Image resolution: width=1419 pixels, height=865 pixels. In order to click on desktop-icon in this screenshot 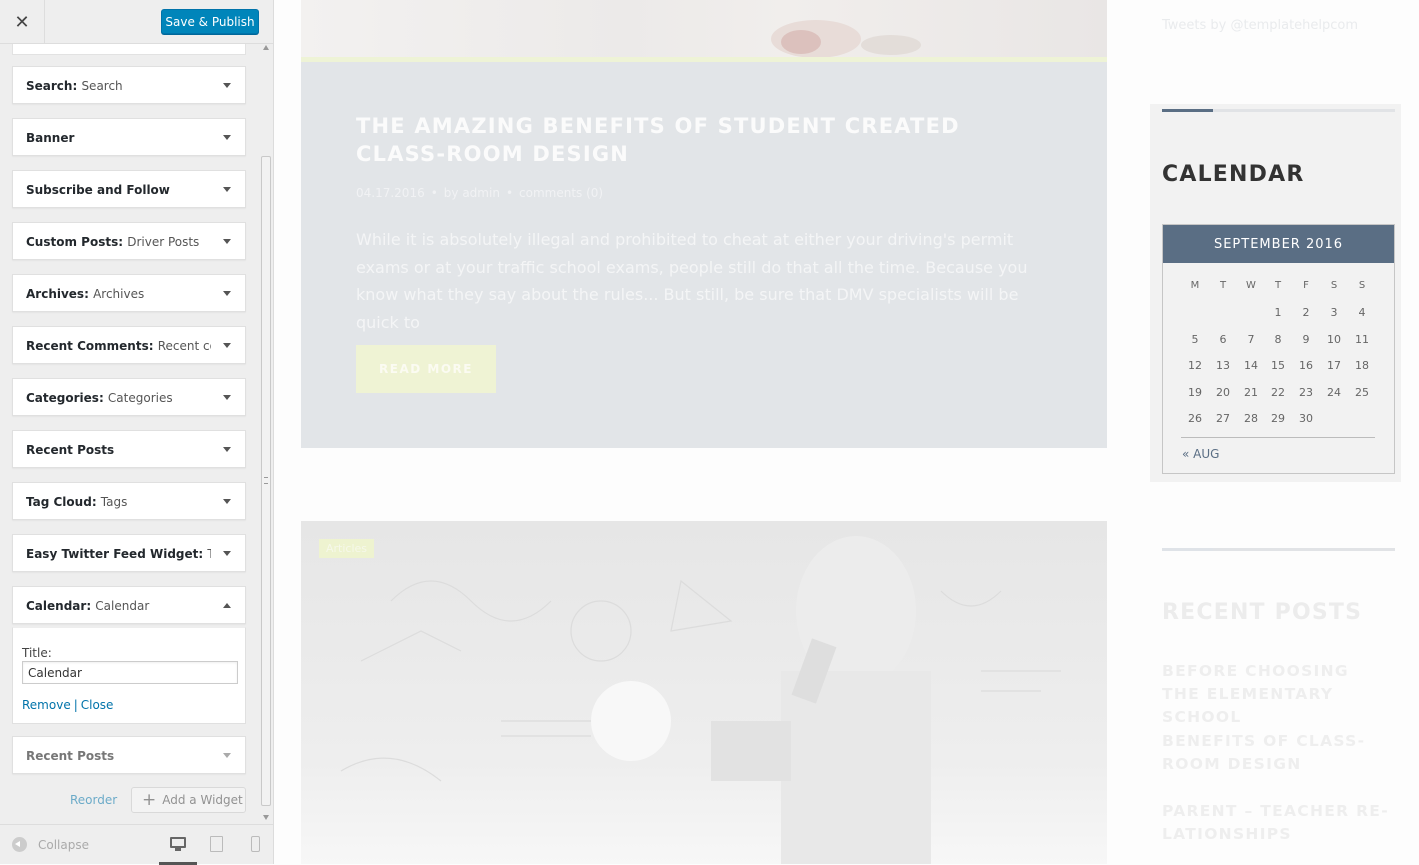, I will do `click(178, 844)`.